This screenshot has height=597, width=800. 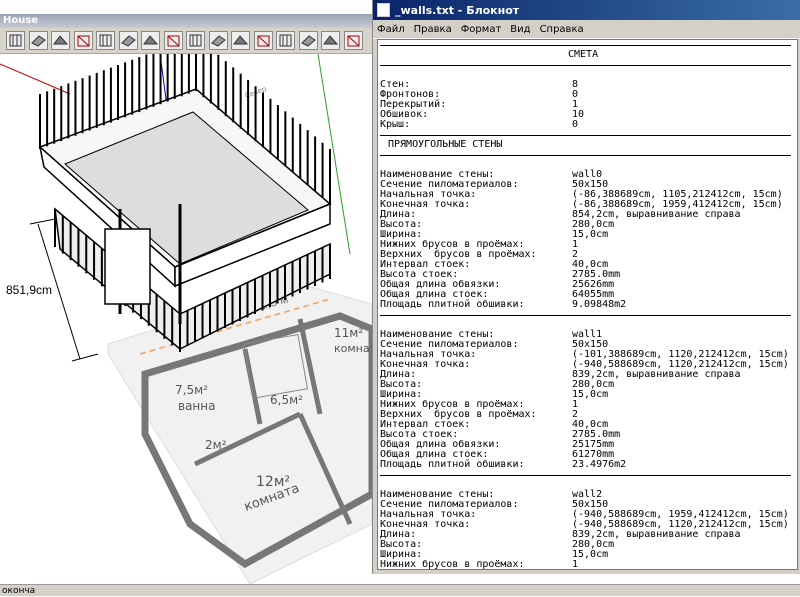 I want to click on menu-item-0: Файл, so click(x=391, y=29).